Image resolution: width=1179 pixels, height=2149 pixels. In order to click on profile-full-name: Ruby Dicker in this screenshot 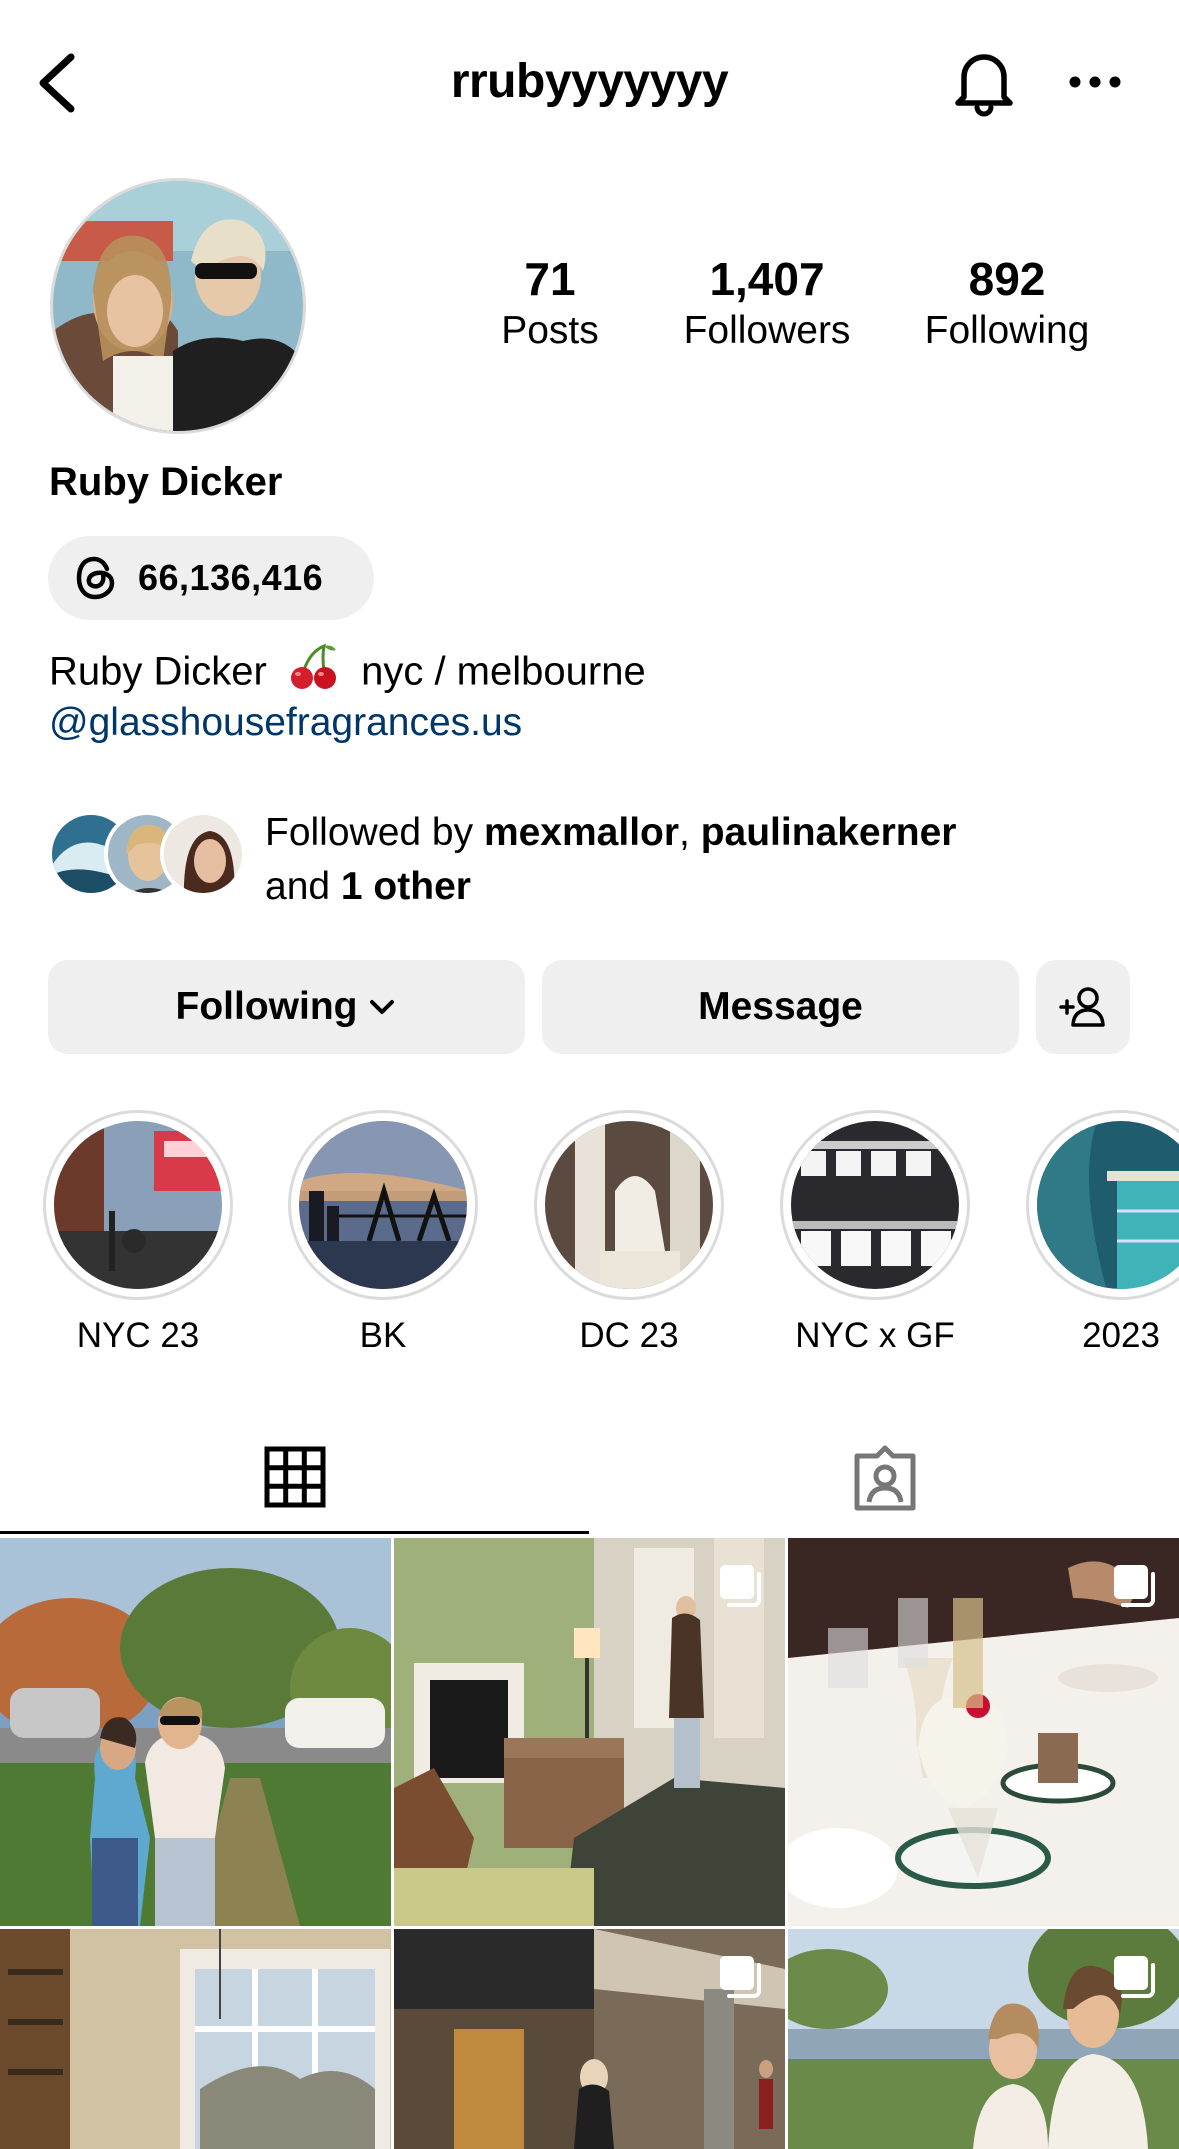, I will do `click(166, 482)`.